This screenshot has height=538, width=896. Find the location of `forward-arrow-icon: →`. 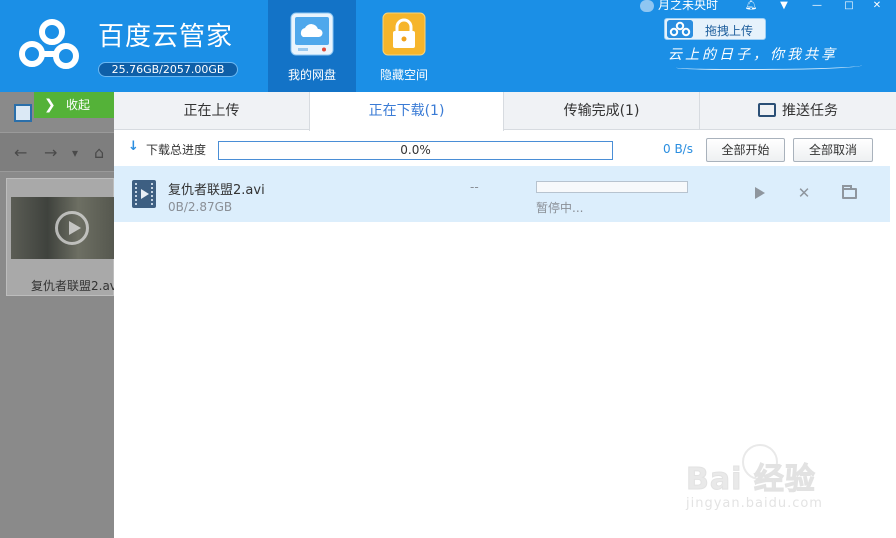

forward-arrow-icon: → is located at coordinates (50, 152).